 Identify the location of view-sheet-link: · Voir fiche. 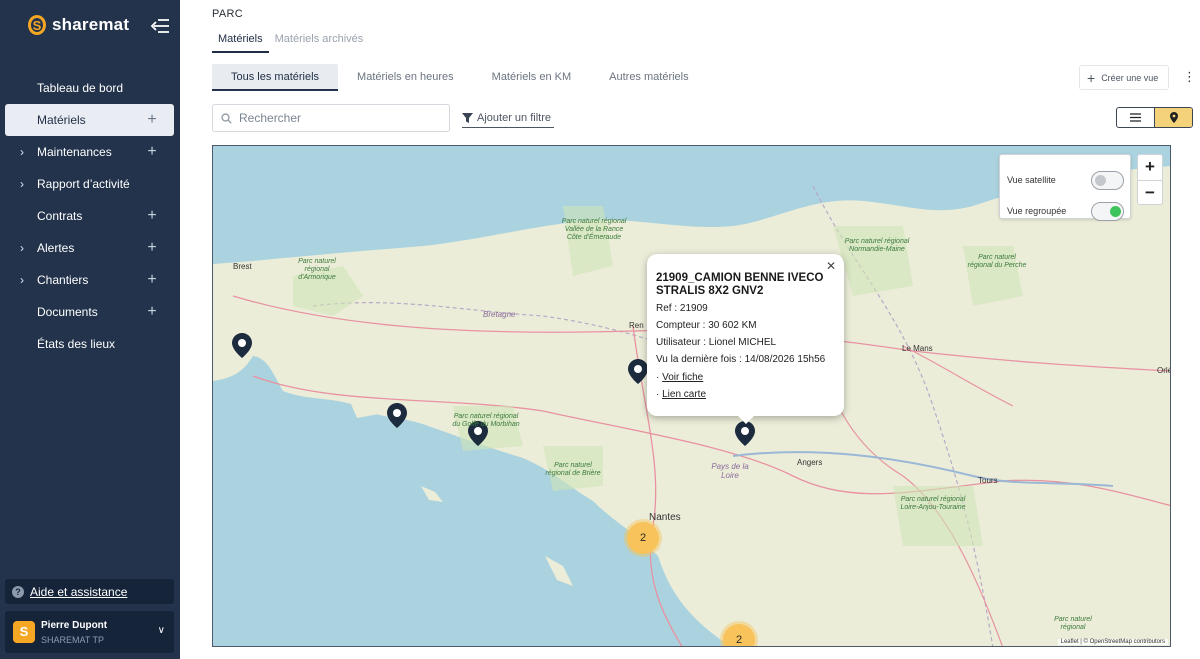
(679, 377).